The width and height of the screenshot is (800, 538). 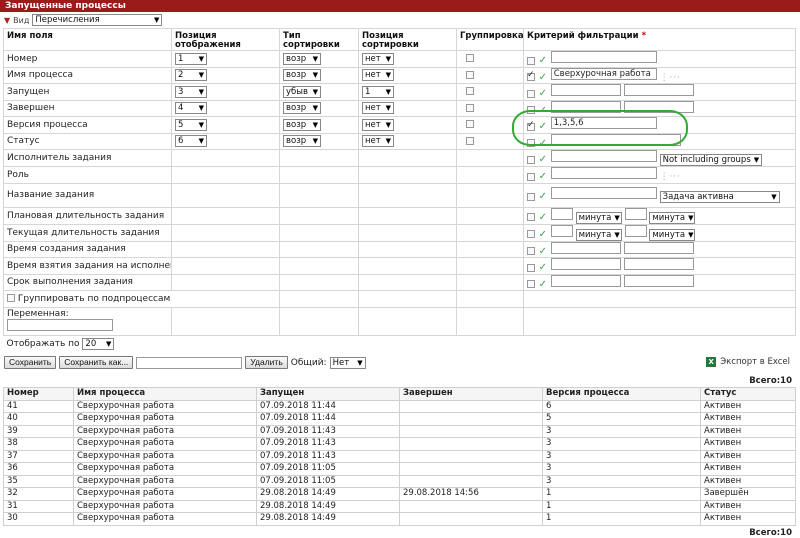 I want to click on display-per-select: 20 ▼, so click(x=98, y=343).